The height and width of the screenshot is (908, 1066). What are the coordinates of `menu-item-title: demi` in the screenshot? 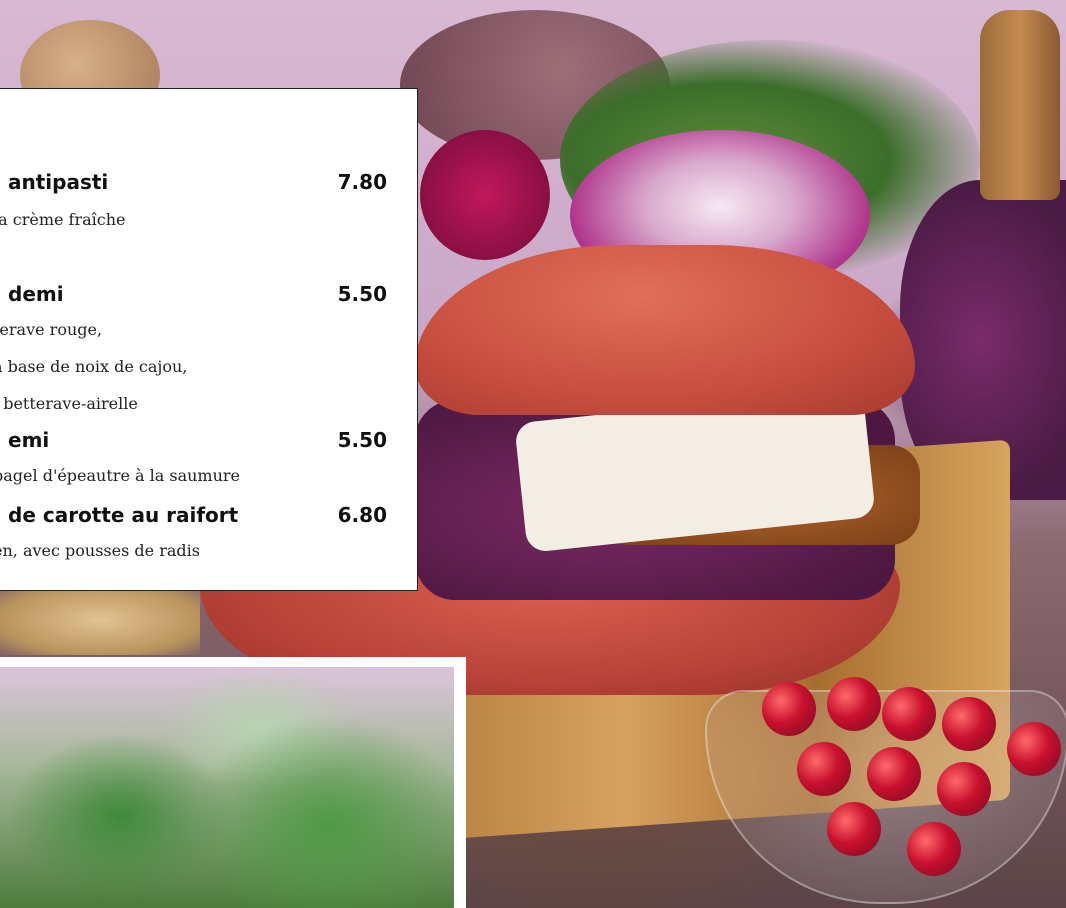 It's located at (36, 294).